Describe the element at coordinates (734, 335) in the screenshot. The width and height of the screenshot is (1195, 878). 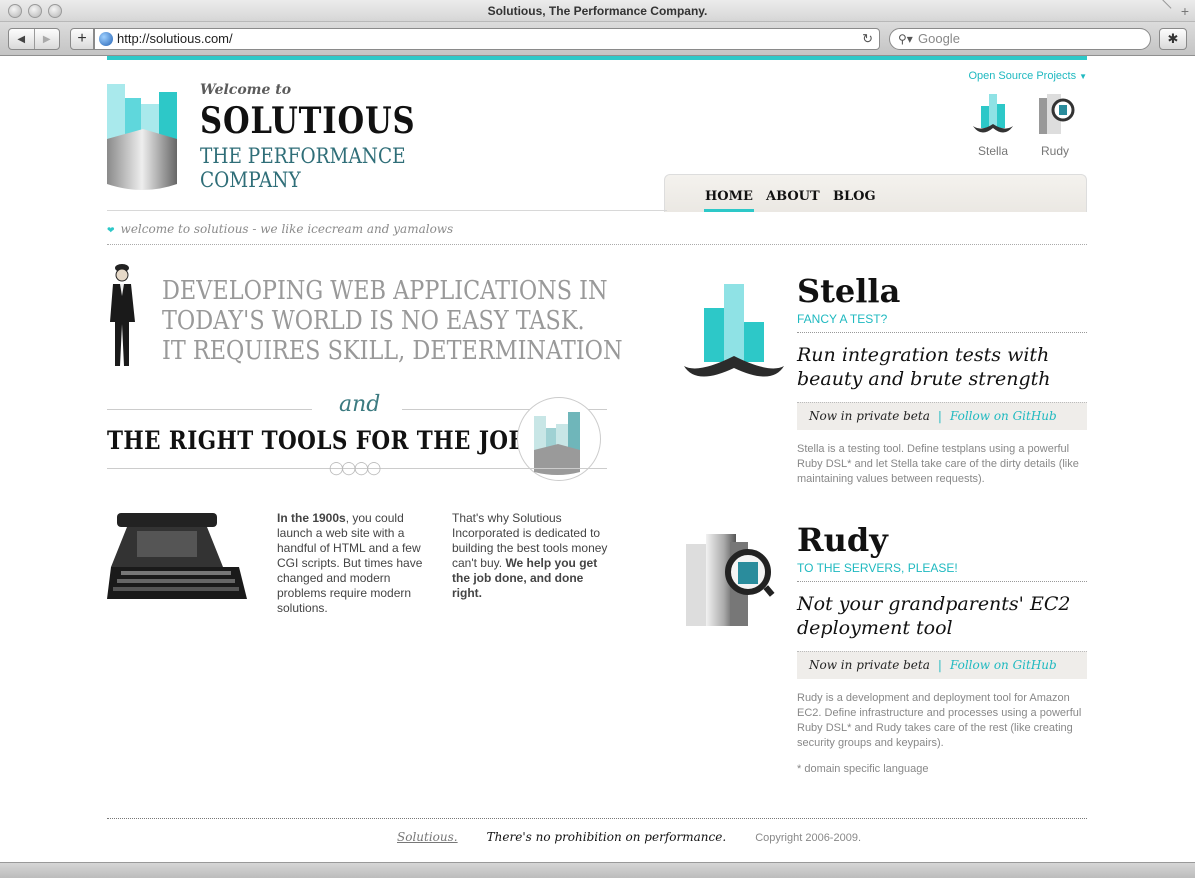
I see `stella-product-icon` at that location.